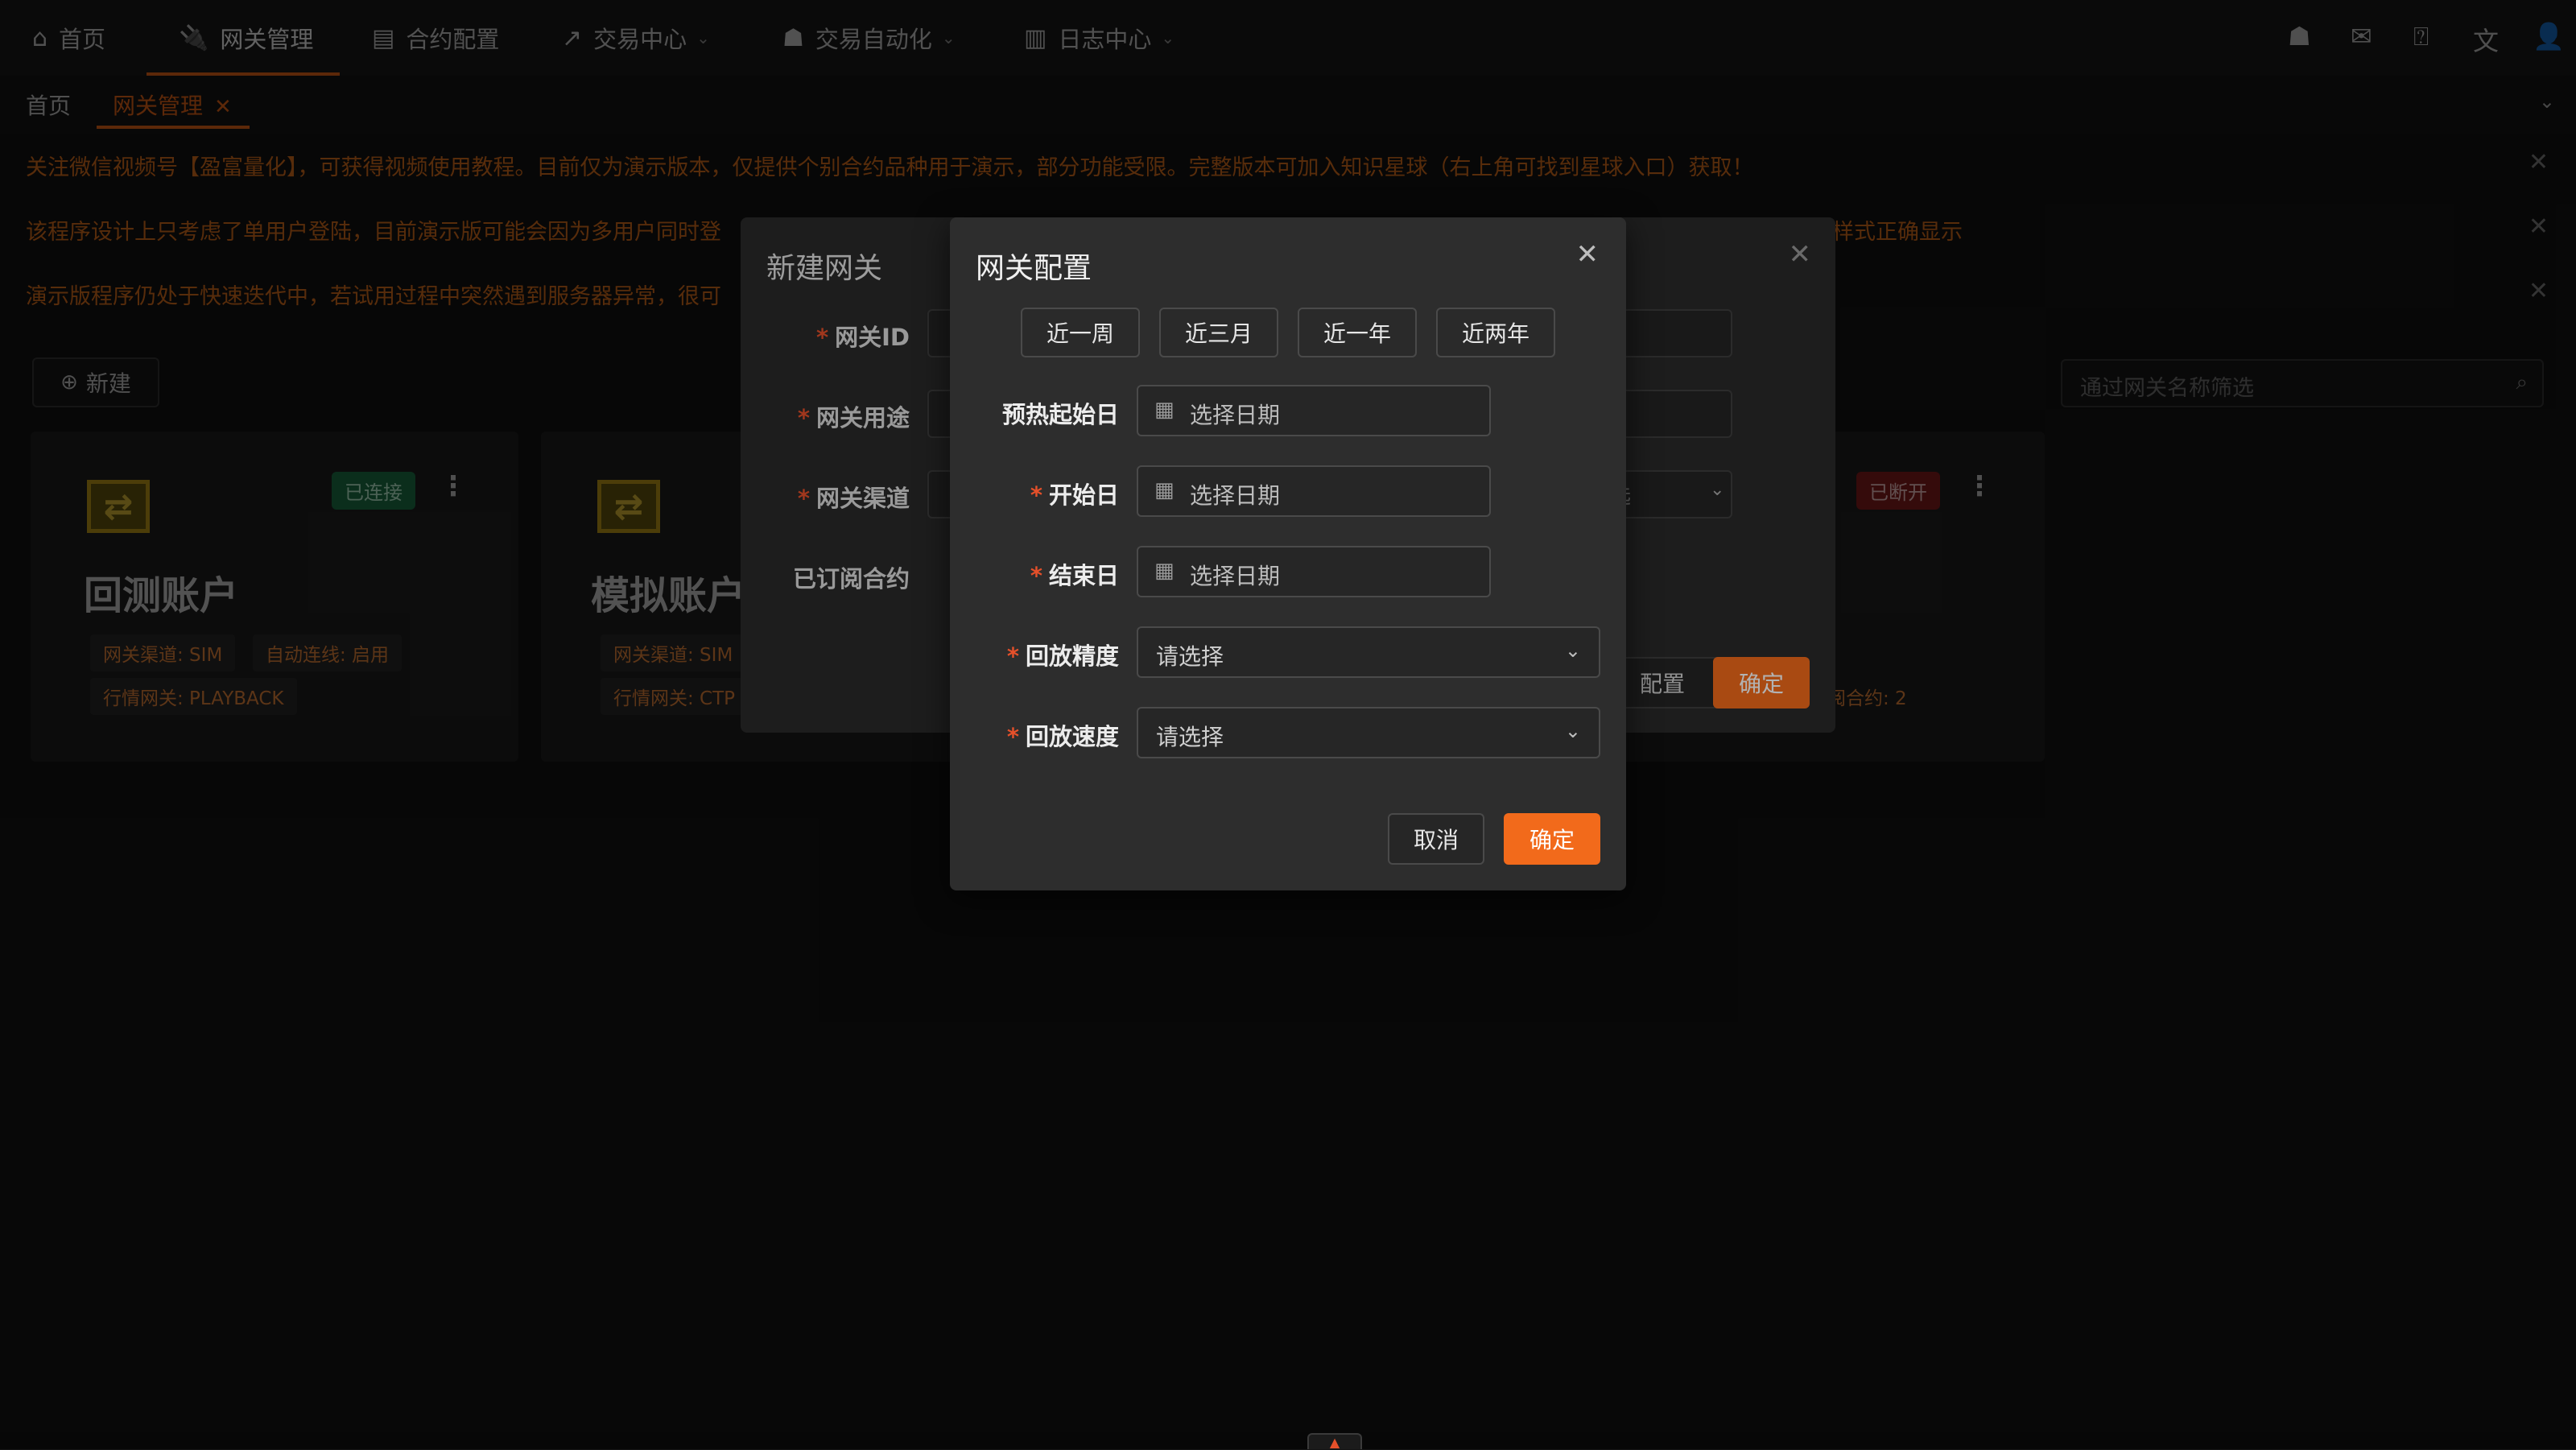 The height and width of the screenshot is (1450, 2576). What do you see at coordinates (1552, 839) in the screenshot?
I see `confirm-button: 确定` at bounding box center [1552, 839].